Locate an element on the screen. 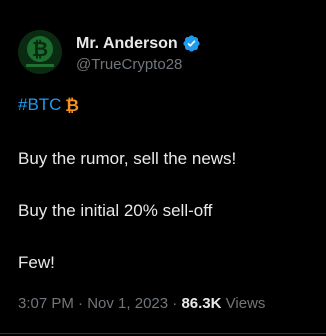  tweet-meta: 3:07 PM · Nov 1, 2023 · 86.3K Views is located at coordinates (141, 303).